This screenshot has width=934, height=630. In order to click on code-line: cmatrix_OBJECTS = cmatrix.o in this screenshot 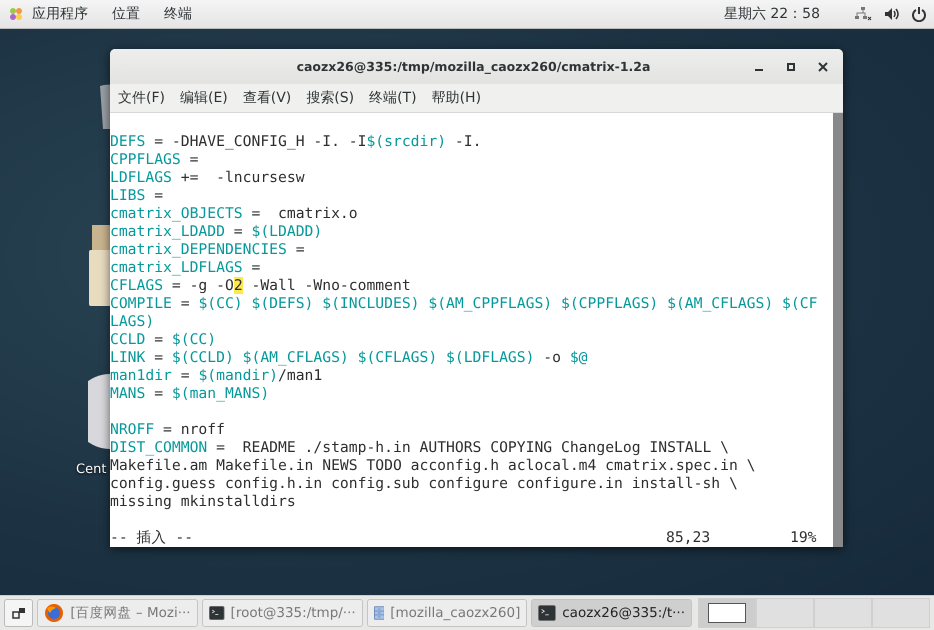, I will do `click(234, 214)`.